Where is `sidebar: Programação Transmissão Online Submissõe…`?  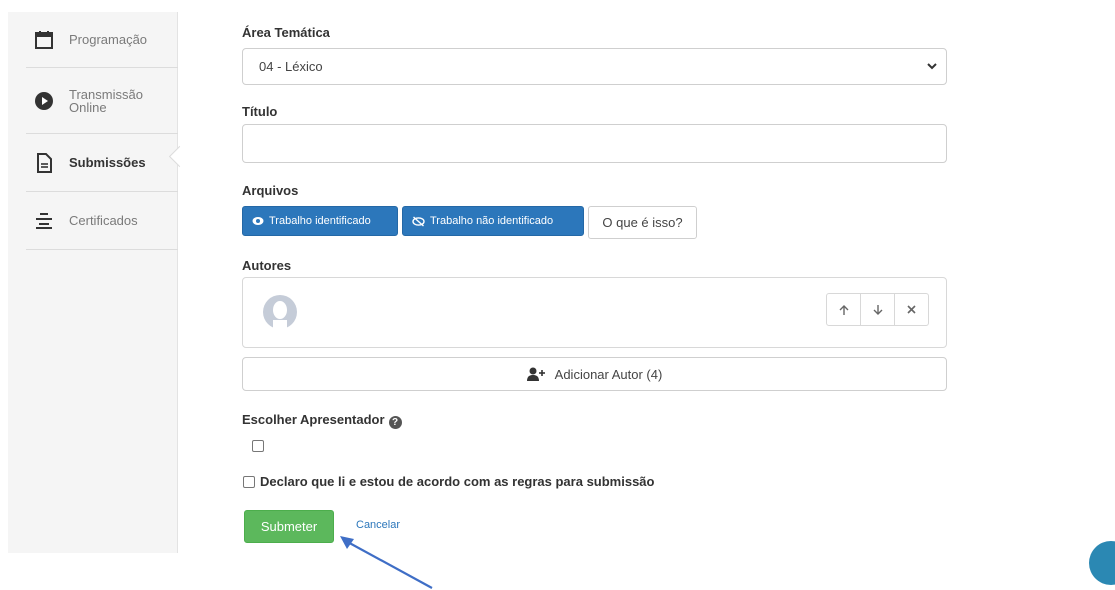
sidebar: Programação Transmissão Online Submissõe… is located at coordinates (93, 282).